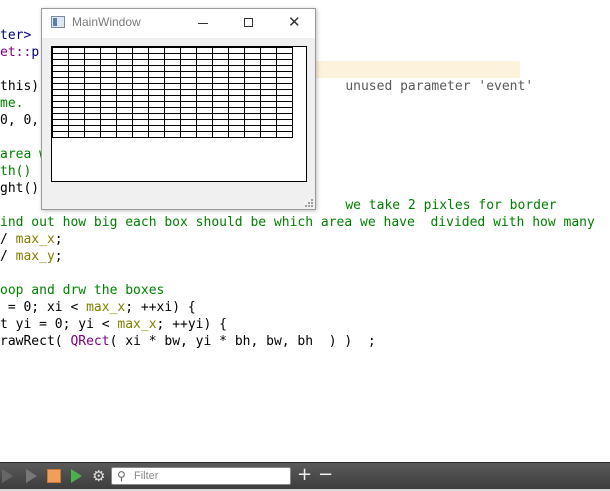 The image size is (610, 491). Describe the element at coordinates (209, 476) in the screenshot. I see `filter-input` at that location.